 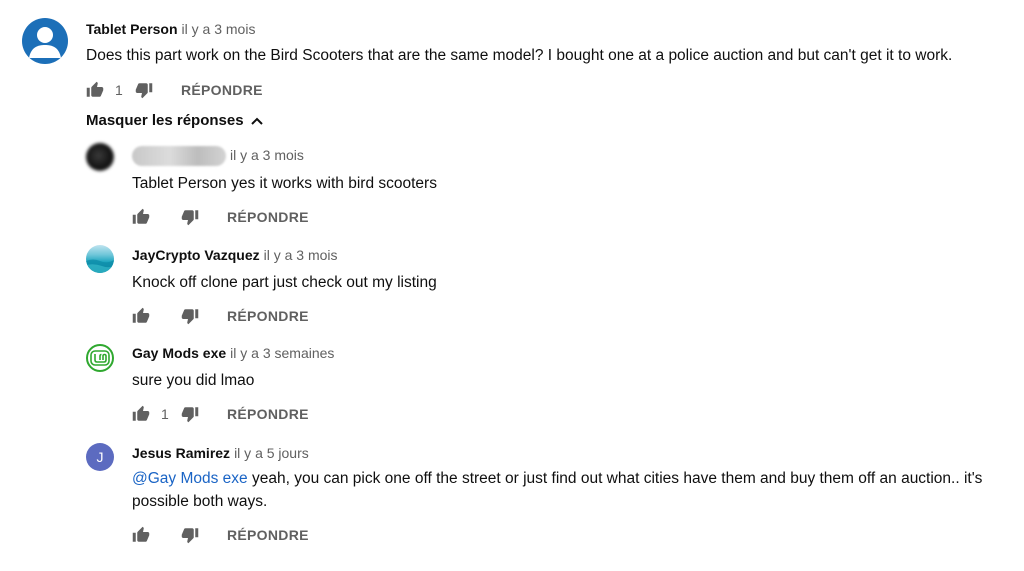 I want to click on comment-header: Gay Mods exe il y a 3 semaines, so click(x=233, y=353).